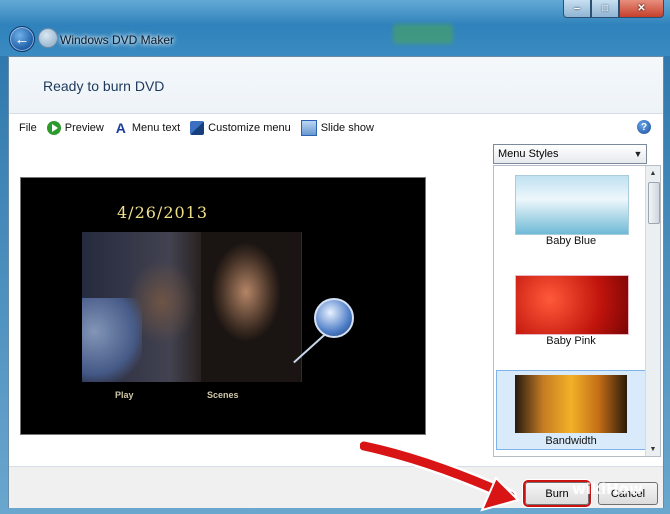  I want to click on baby-blue-thumbnail, so click(572, 205).